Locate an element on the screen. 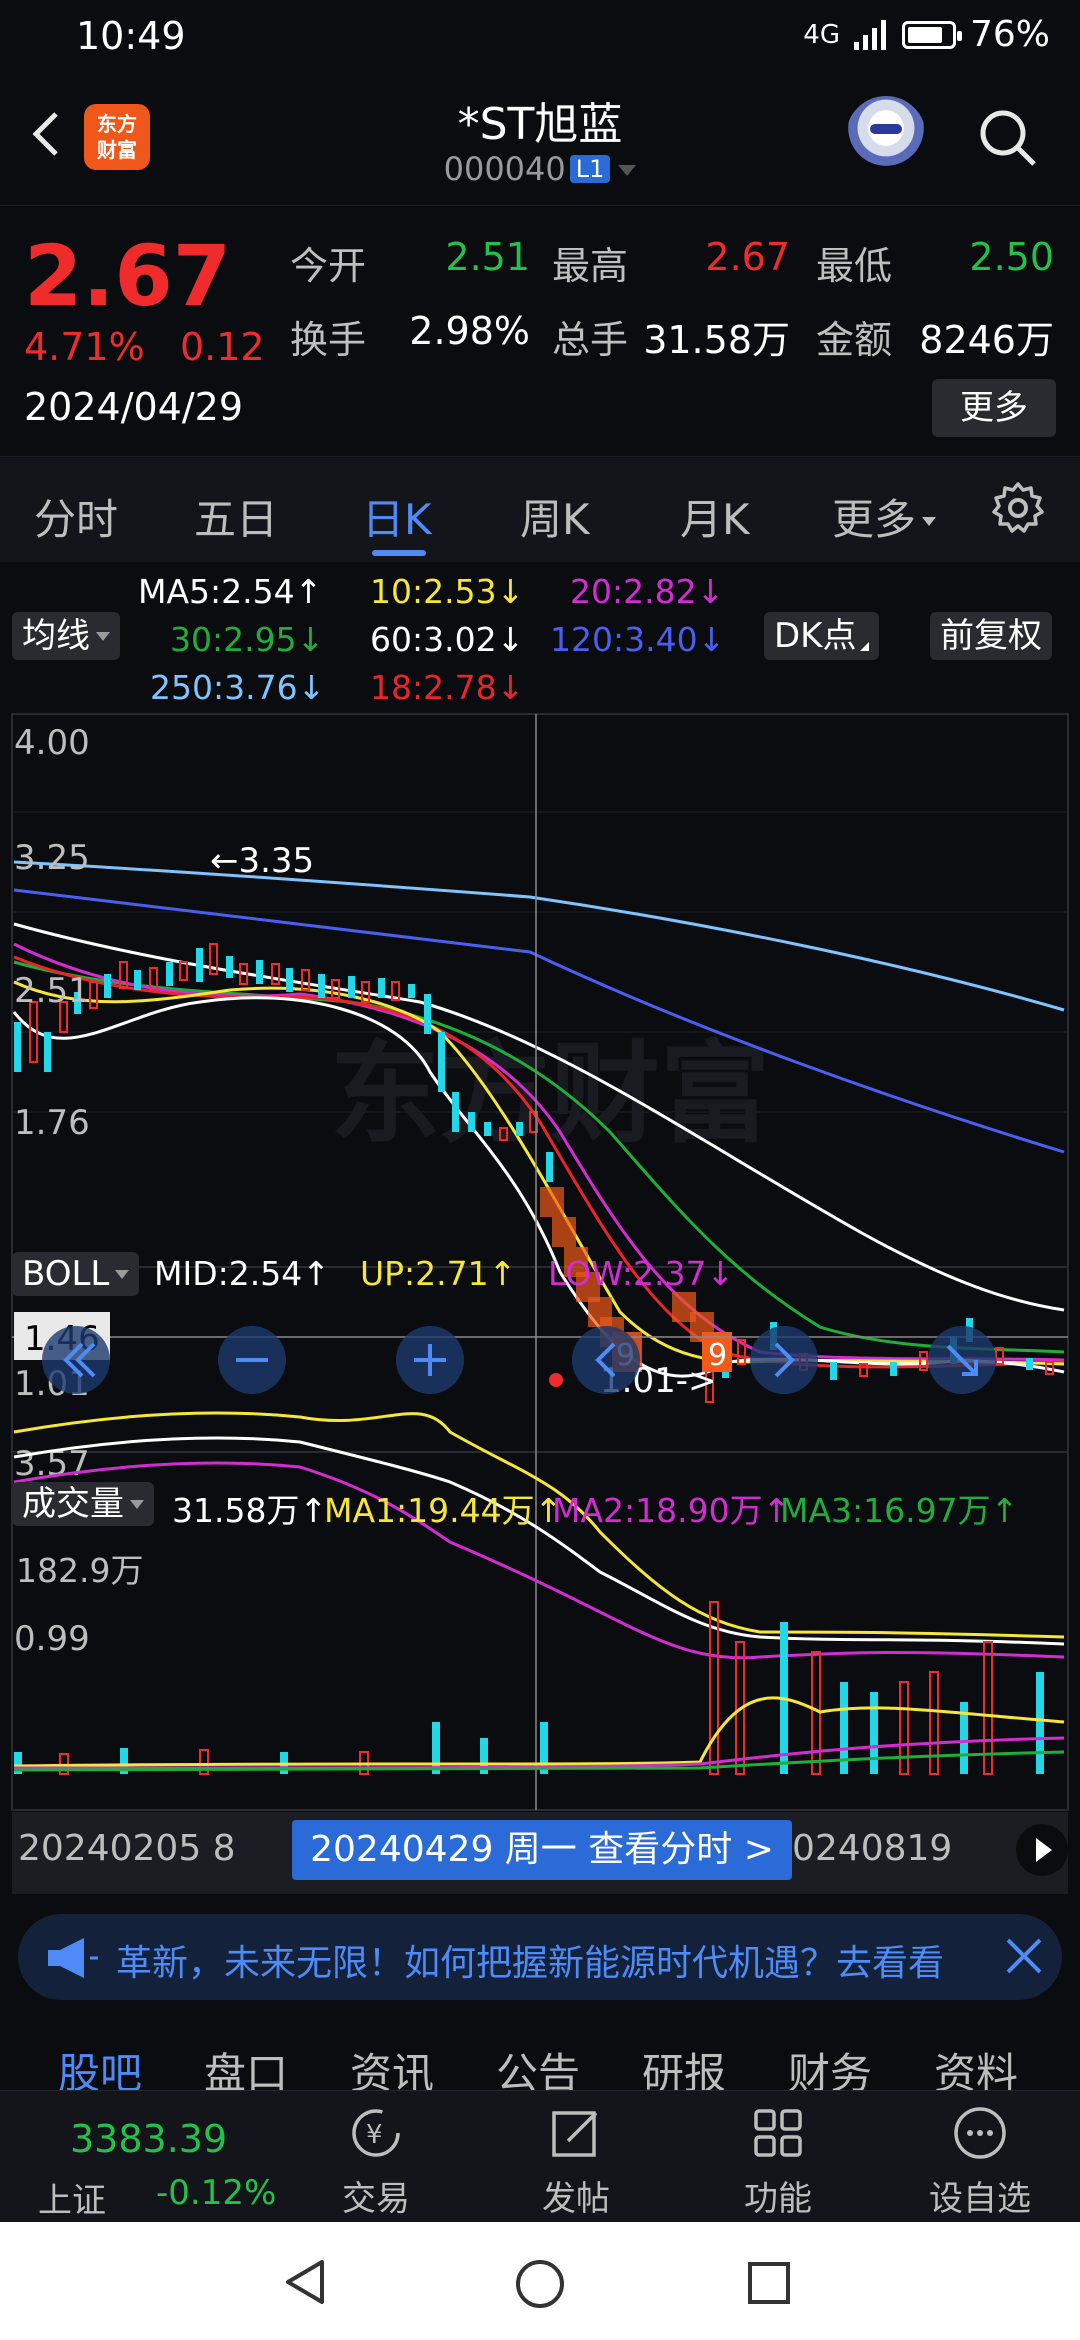 The width and height of the screenshot is (1080, 2340). y-label-400: 4.00 is located at coordinates (52, 743).